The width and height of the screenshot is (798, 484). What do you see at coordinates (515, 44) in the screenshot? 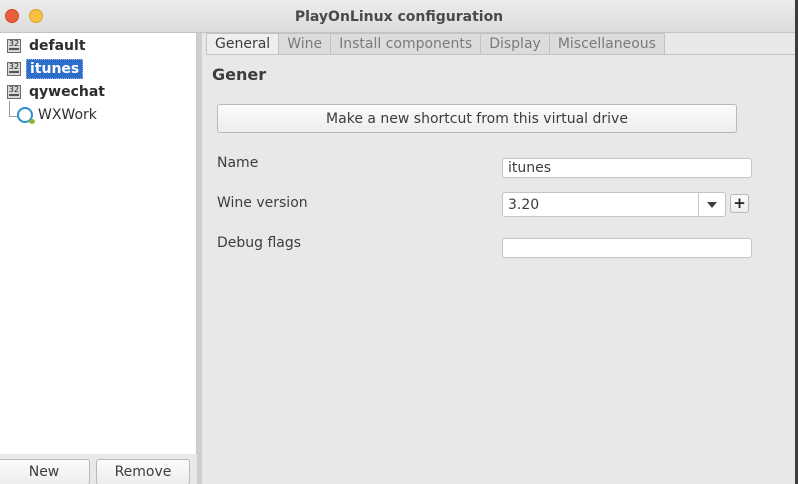
I see `tab-display: Display` at bounding box center [515, 44].